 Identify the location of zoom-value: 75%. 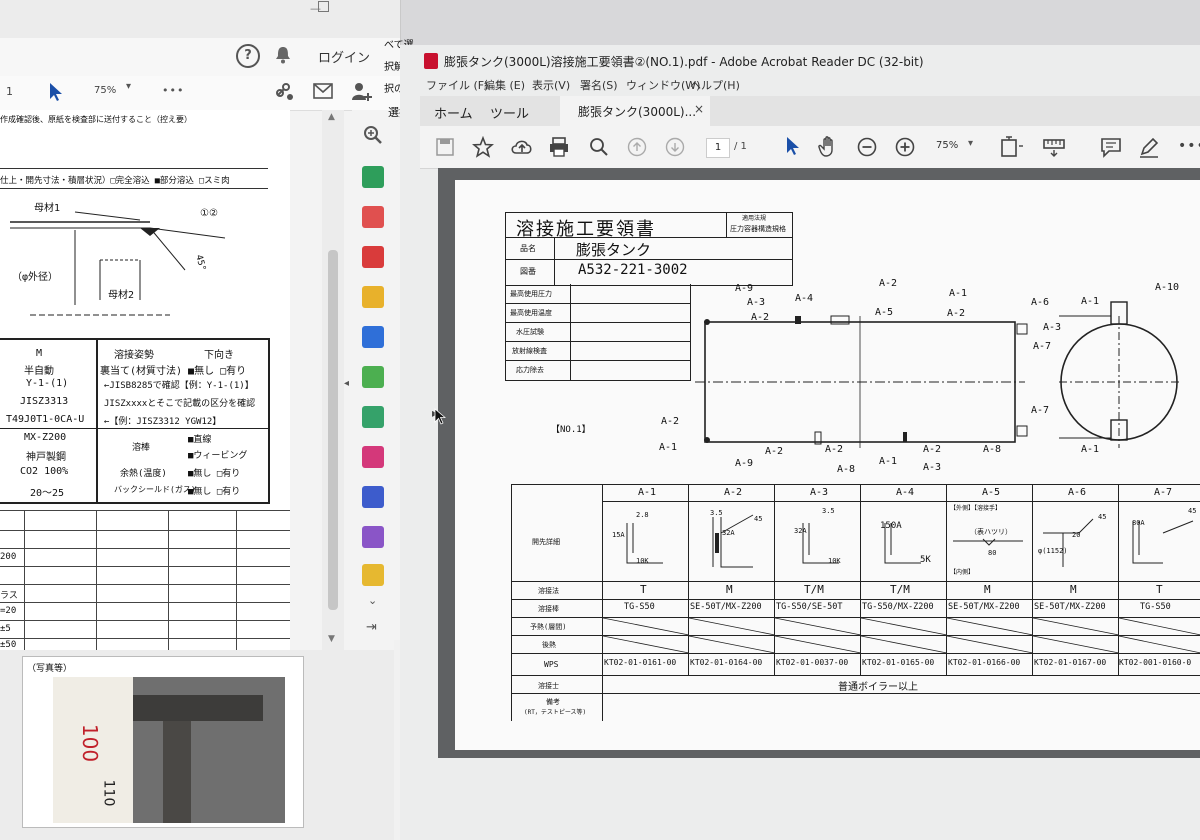
(947, 145).